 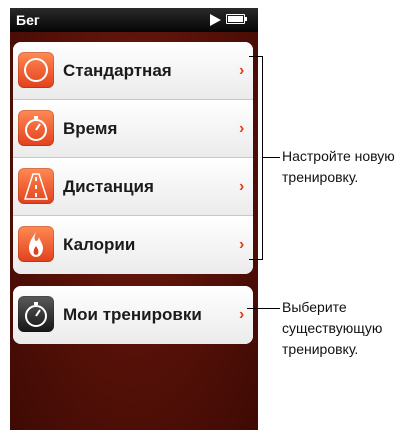 I want to click on menu-item-standard: Стандартная ›, so click(x=133, y=71).